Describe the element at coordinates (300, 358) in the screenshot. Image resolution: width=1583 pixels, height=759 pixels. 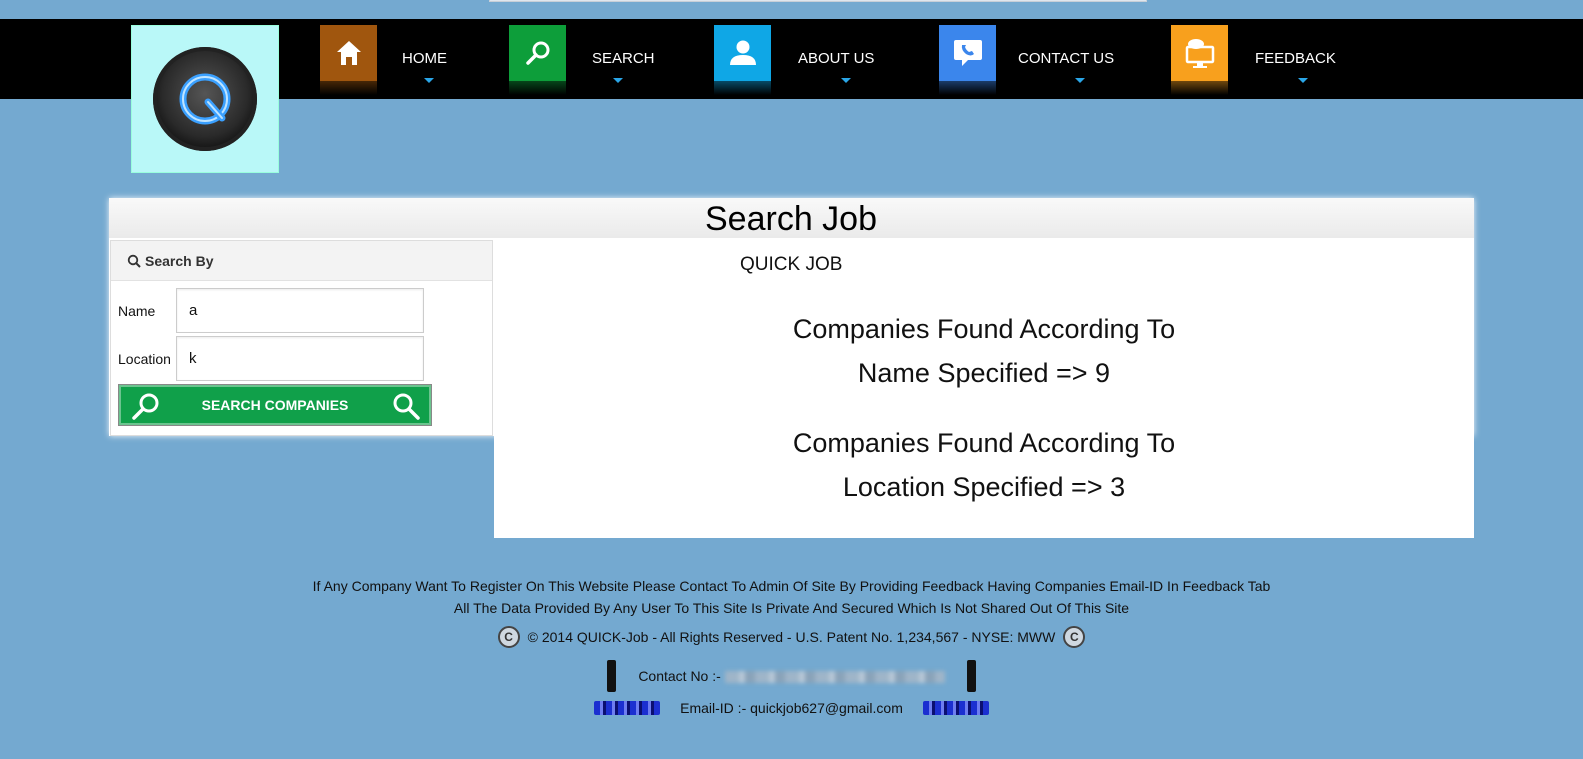
I see `location-input` at that location.